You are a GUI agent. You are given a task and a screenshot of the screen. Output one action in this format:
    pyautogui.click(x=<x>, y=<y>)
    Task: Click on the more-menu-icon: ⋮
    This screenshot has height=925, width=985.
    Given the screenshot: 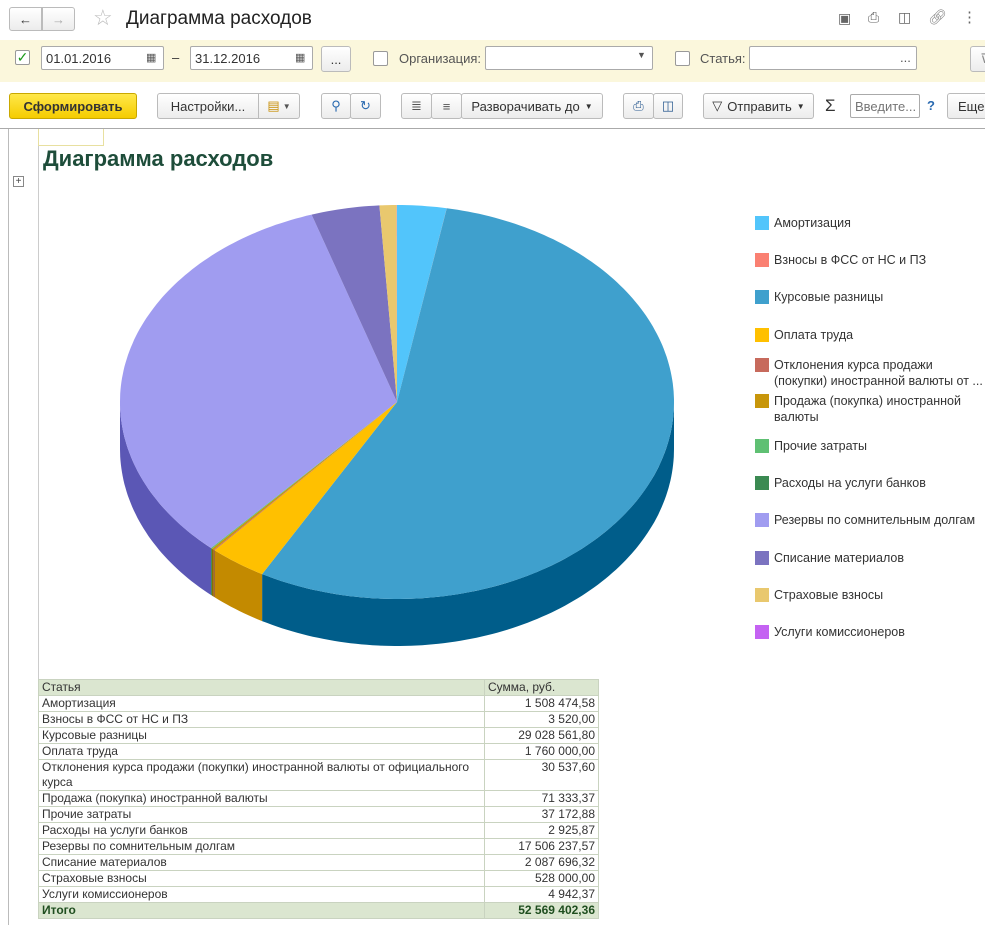 What is the action you would take?
    pyautogui.click(x=969, y=17)
    